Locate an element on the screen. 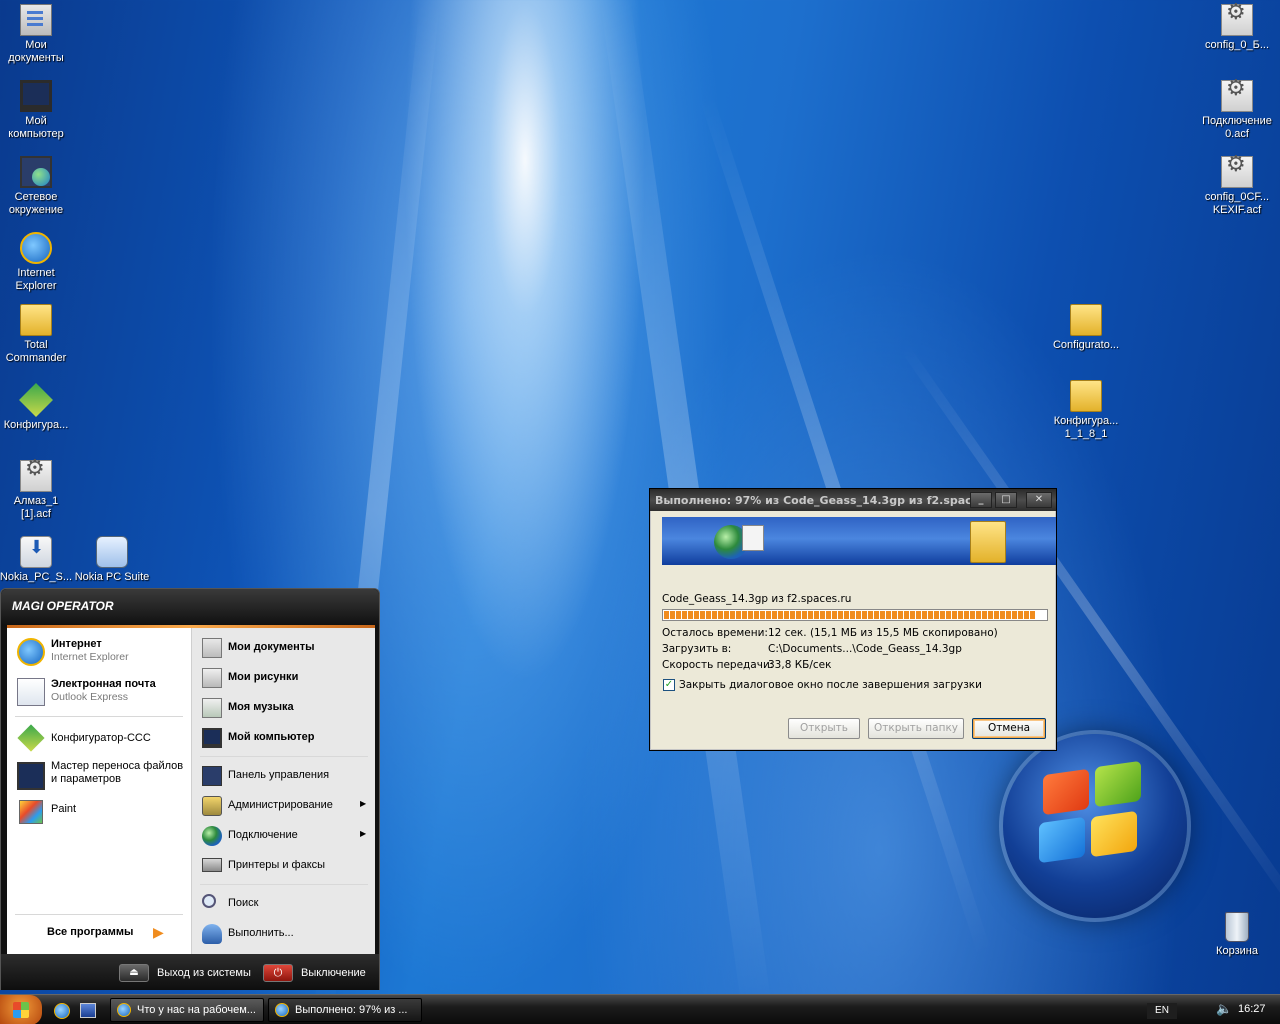  desktop-icon-label: Сетевое окружение is located at coordinates (36, 203).